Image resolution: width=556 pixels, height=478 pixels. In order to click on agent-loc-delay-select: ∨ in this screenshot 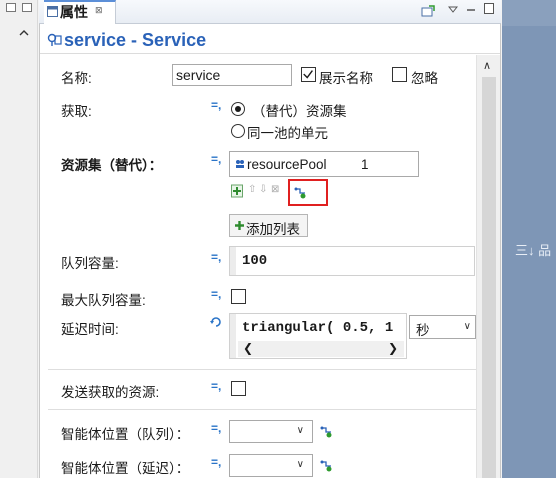, I will do `click(271, 465)`.